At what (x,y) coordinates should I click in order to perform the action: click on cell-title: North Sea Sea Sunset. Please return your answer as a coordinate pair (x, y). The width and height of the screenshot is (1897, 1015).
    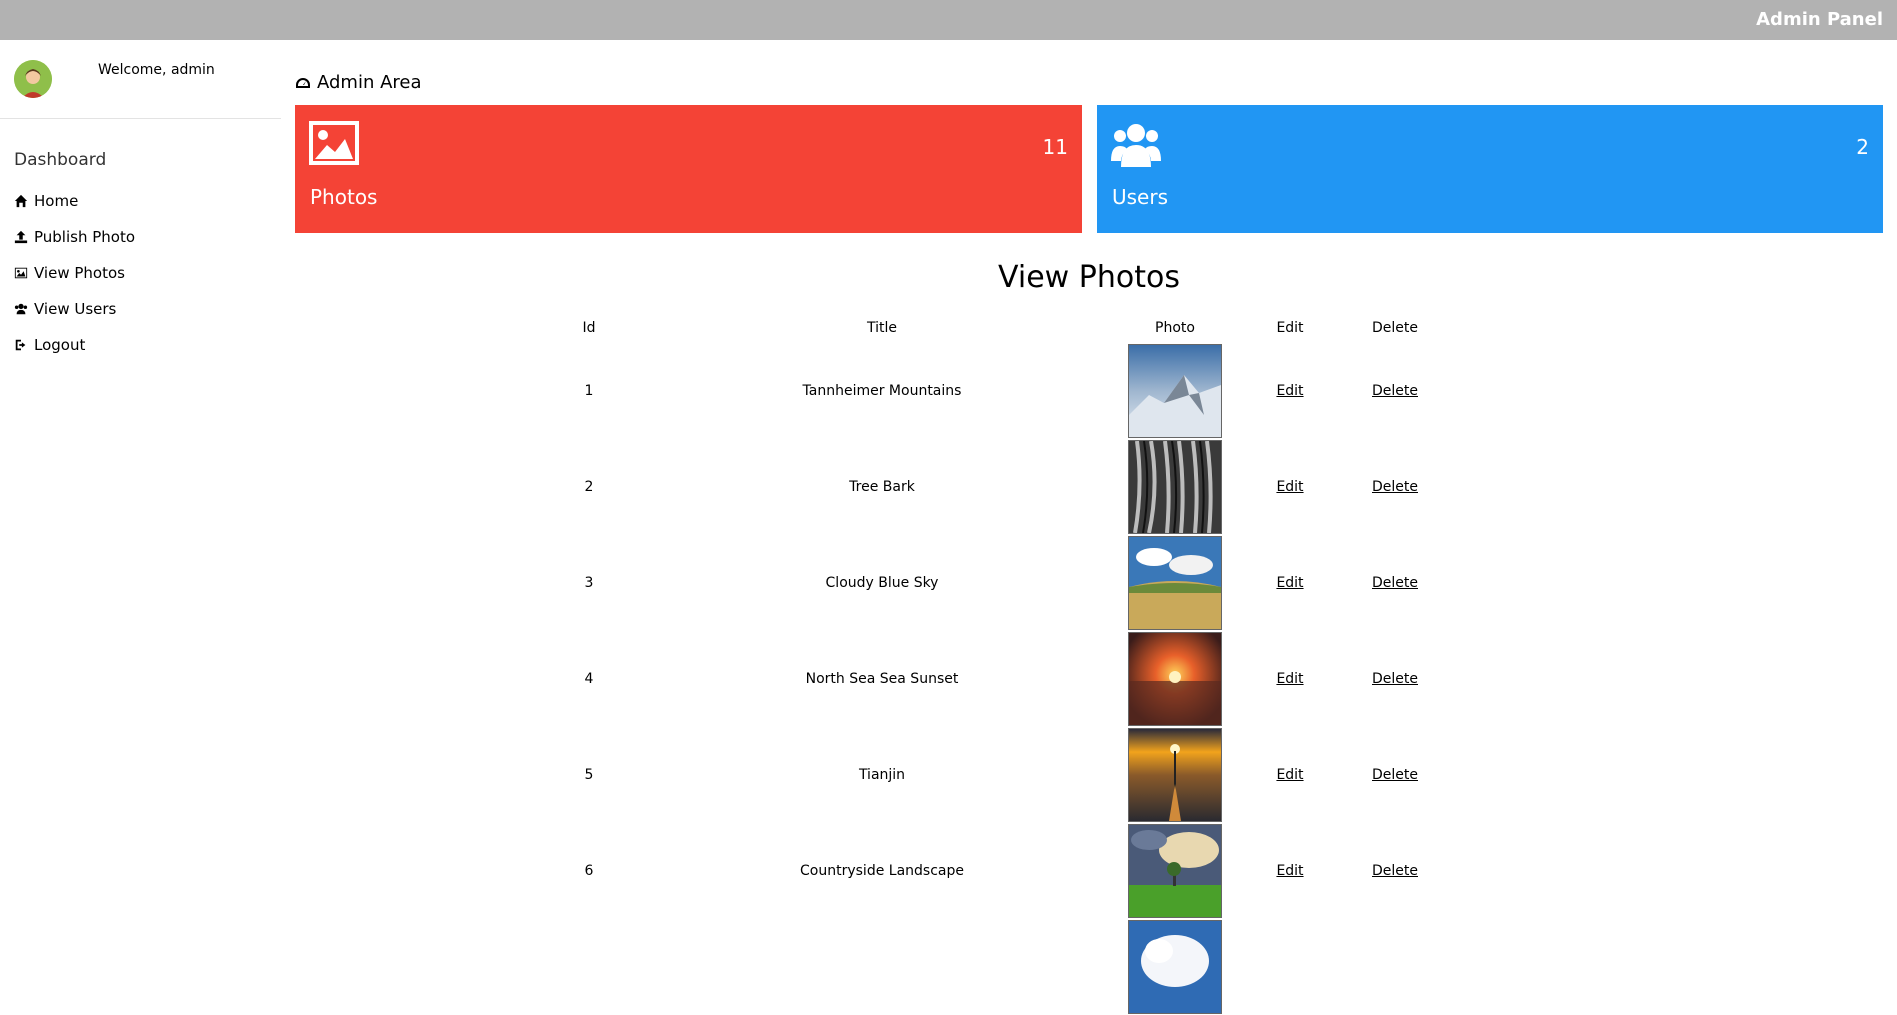
    Looking at the image, I should click on (882, 679).